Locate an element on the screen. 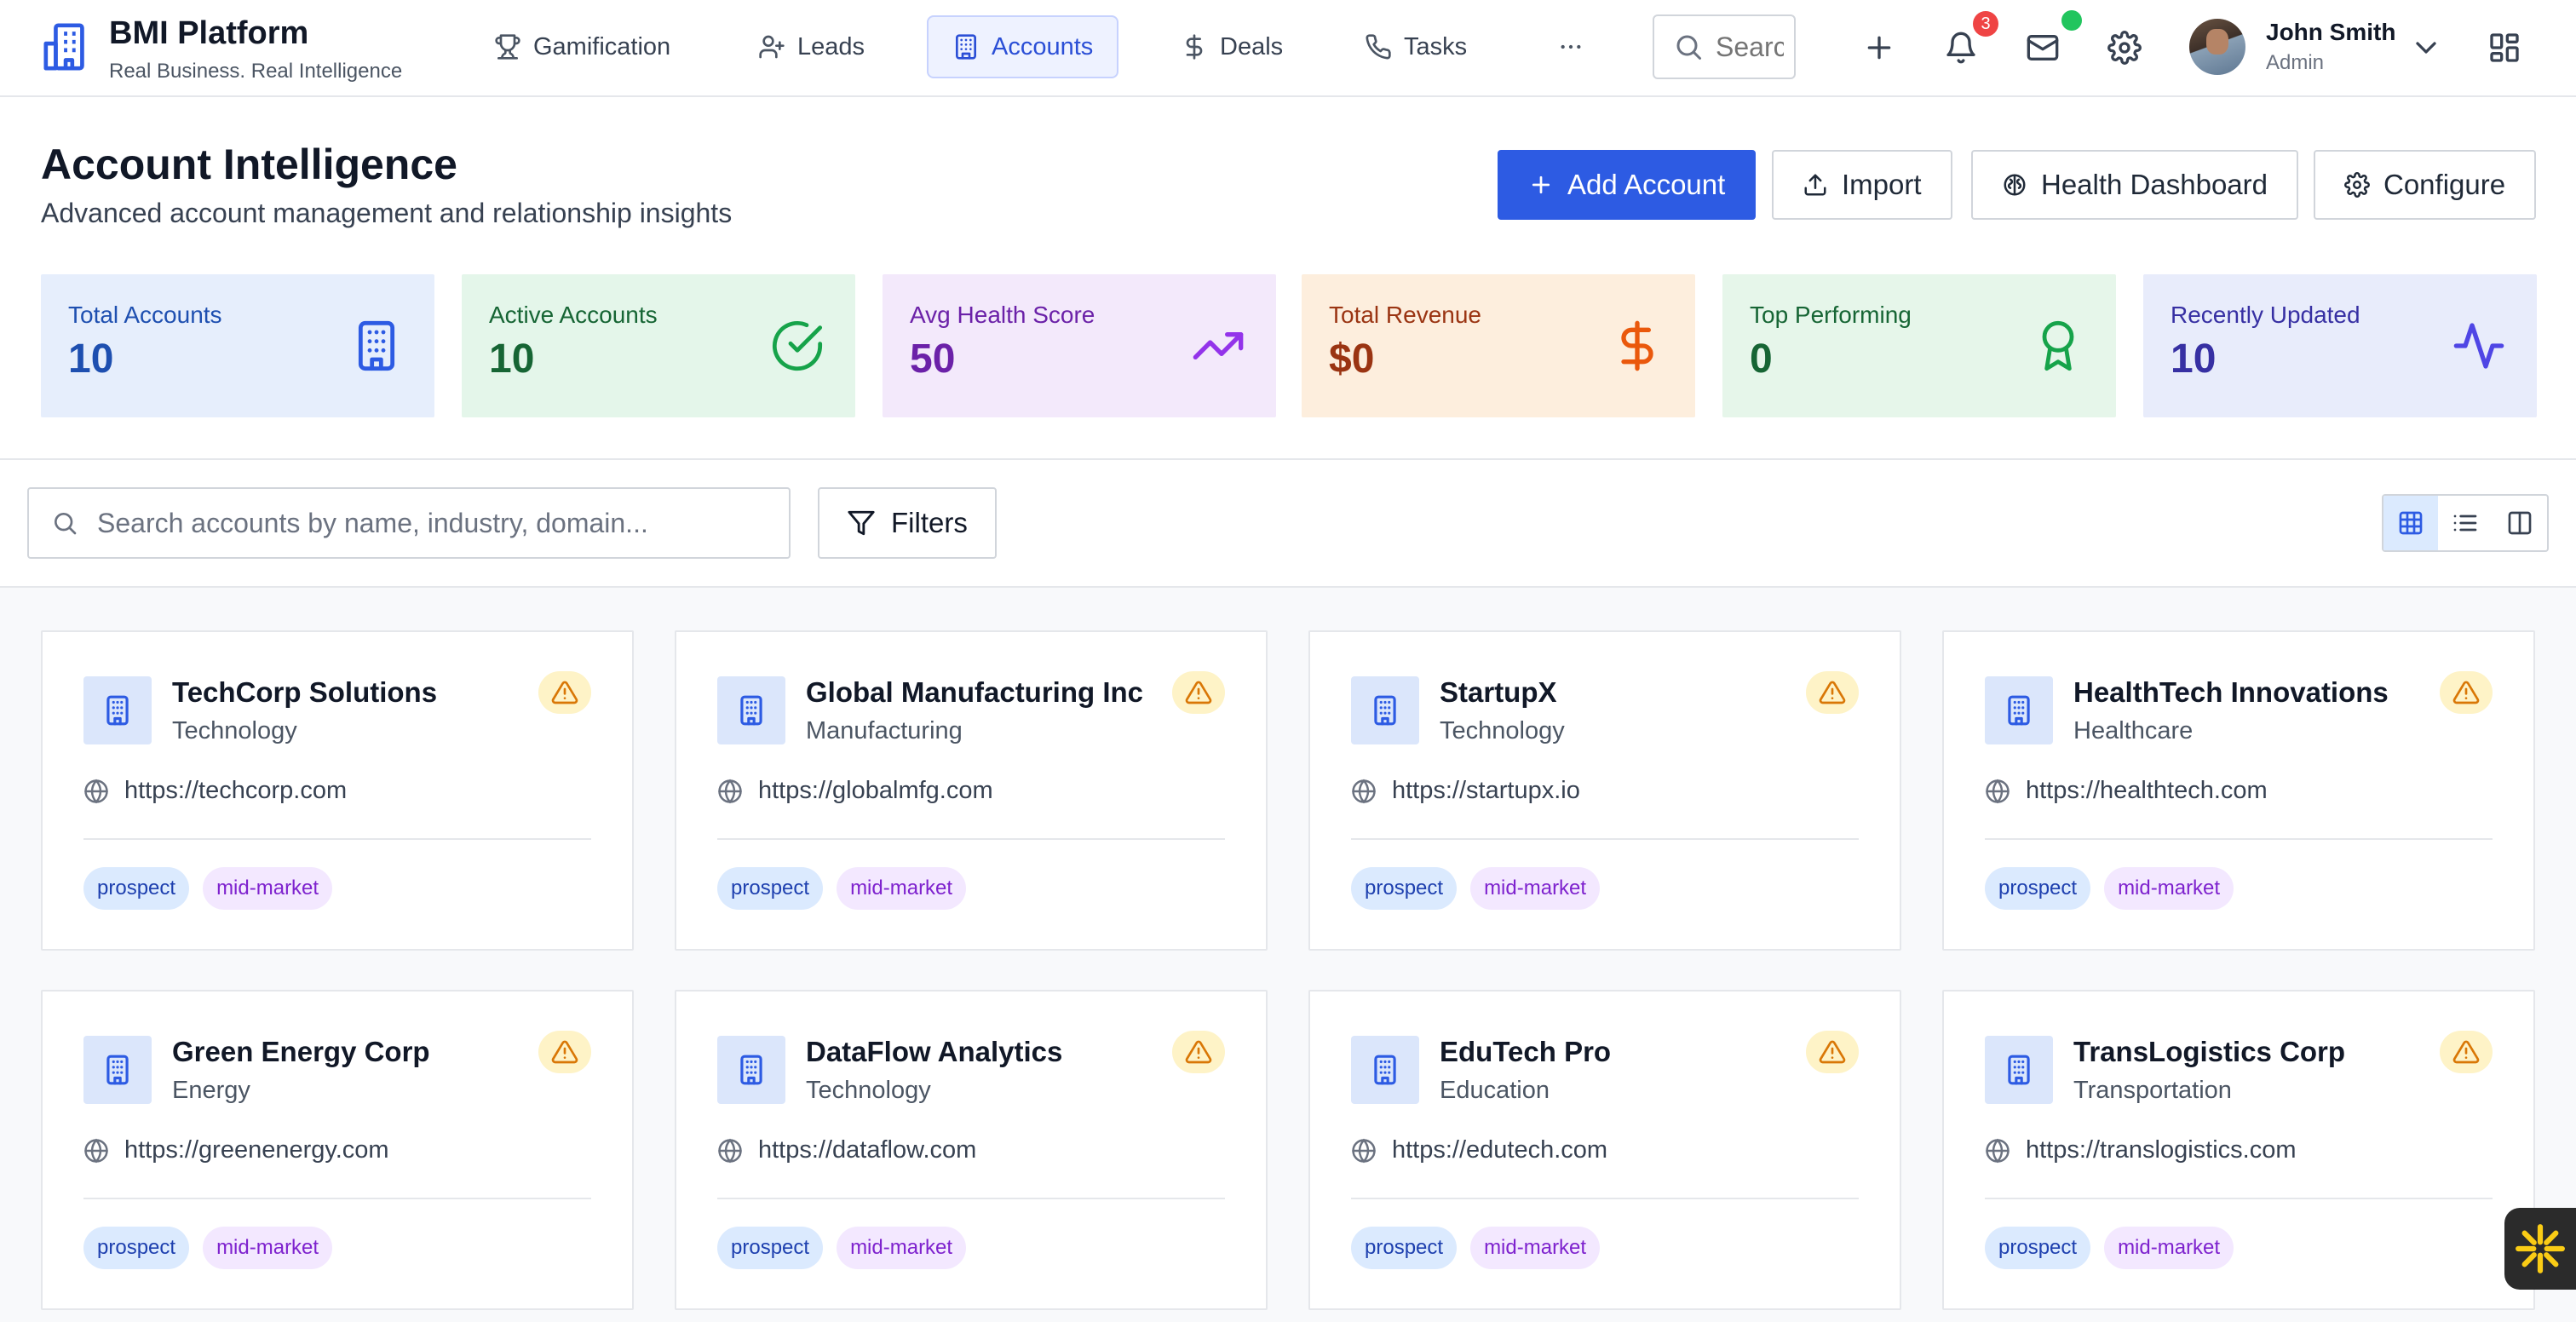  filters-button: Filters is located at coordinates (907, 523).